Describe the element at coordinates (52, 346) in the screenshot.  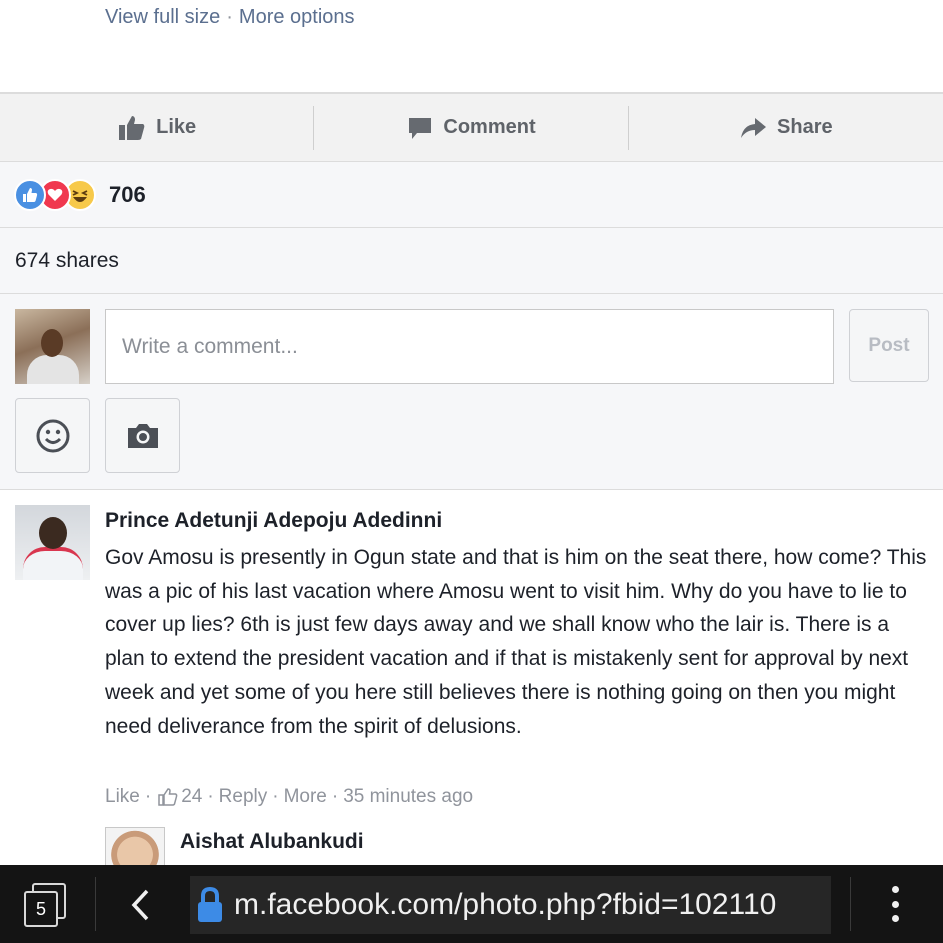
I see `current-user-avatar` at that location.